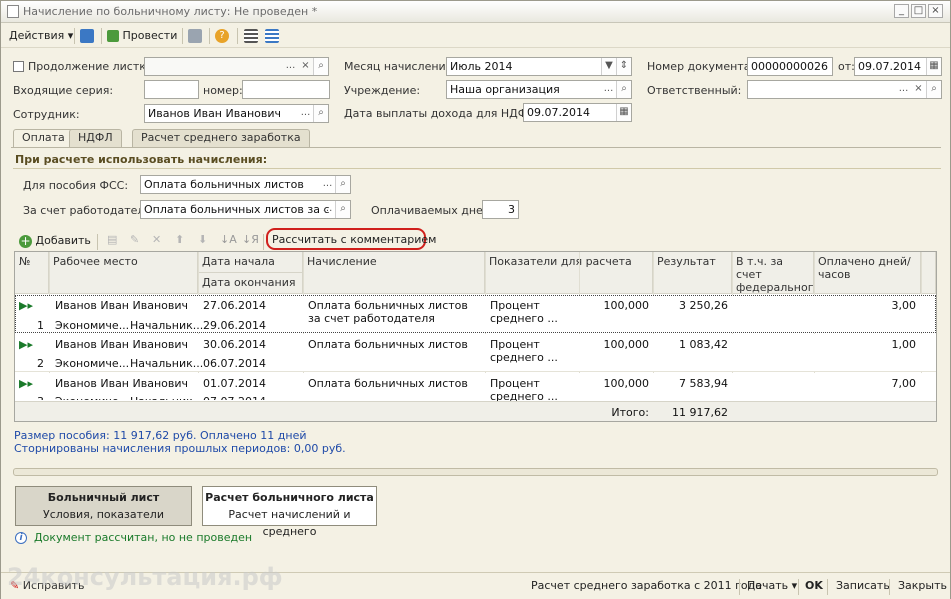 The width and height of the screenshot is (951, 599). I want to click on incoming-series-label: Входящие серия:, so click(63, 90).